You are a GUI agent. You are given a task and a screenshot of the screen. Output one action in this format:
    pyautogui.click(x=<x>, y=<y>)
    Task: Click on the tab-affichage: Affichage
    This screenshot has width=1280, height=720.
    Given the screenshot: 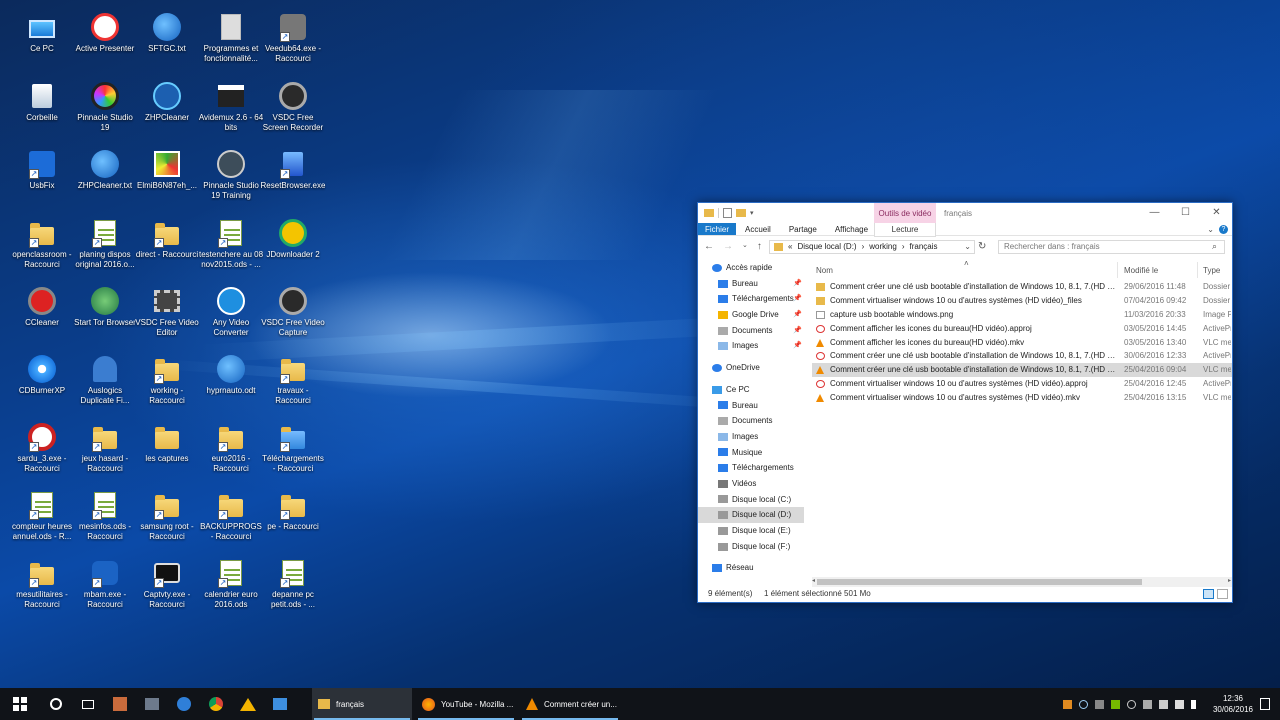 What is the action you would take?
    pyautogui.click(x=851, y=229)
    